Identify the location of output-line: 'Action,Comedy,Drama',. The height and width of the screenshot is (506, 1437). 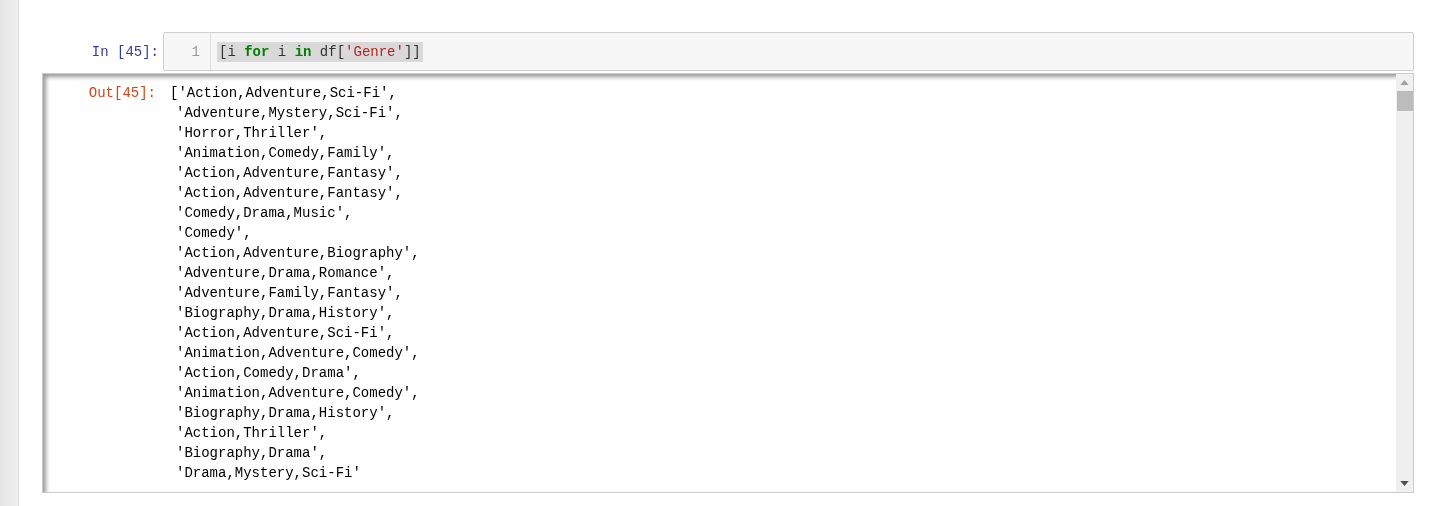
(268, 373).